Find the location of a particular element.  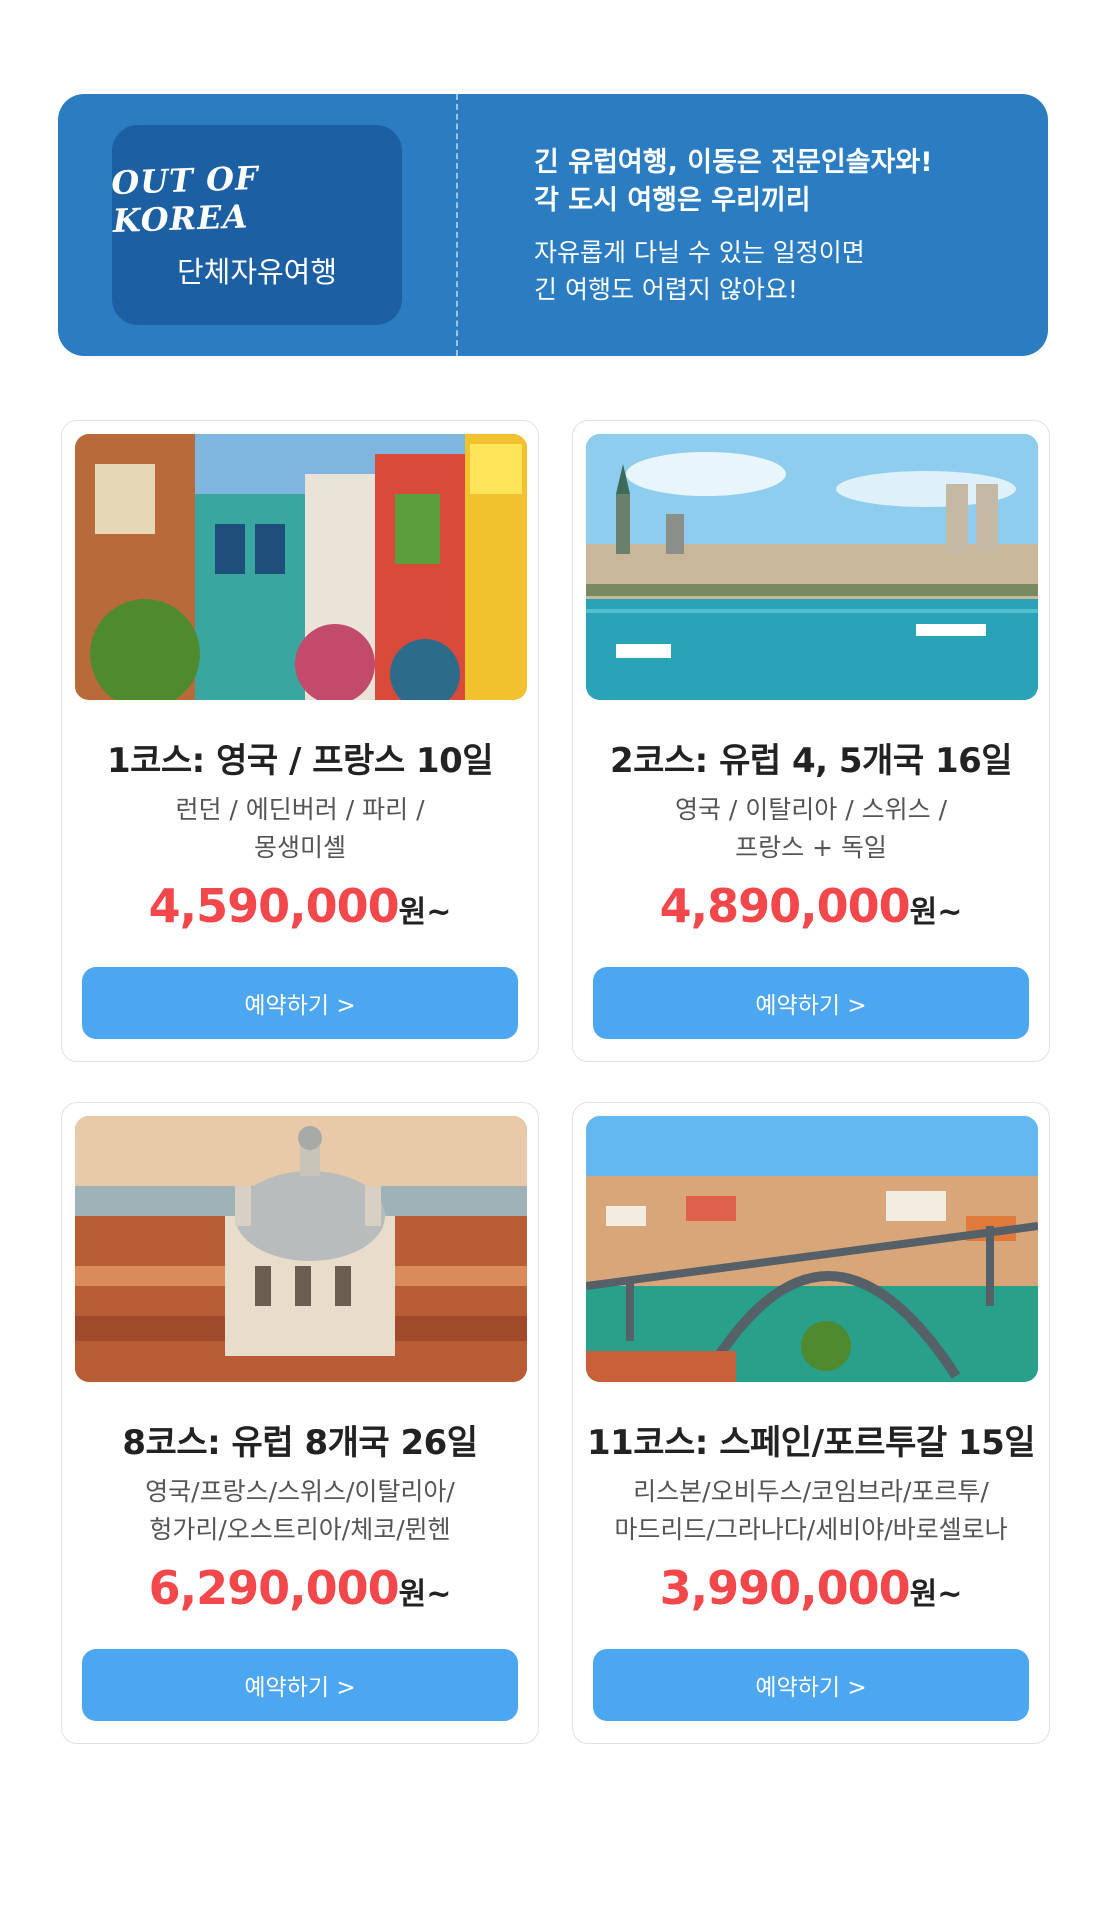

course-price: 4,590,000원~ is located at coordinates (300, 906).